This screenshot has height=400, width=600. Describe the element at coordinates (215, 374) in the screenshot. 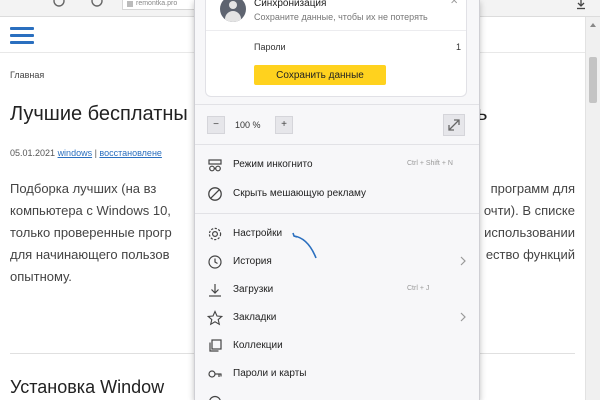

I see `key-icon` at that location.